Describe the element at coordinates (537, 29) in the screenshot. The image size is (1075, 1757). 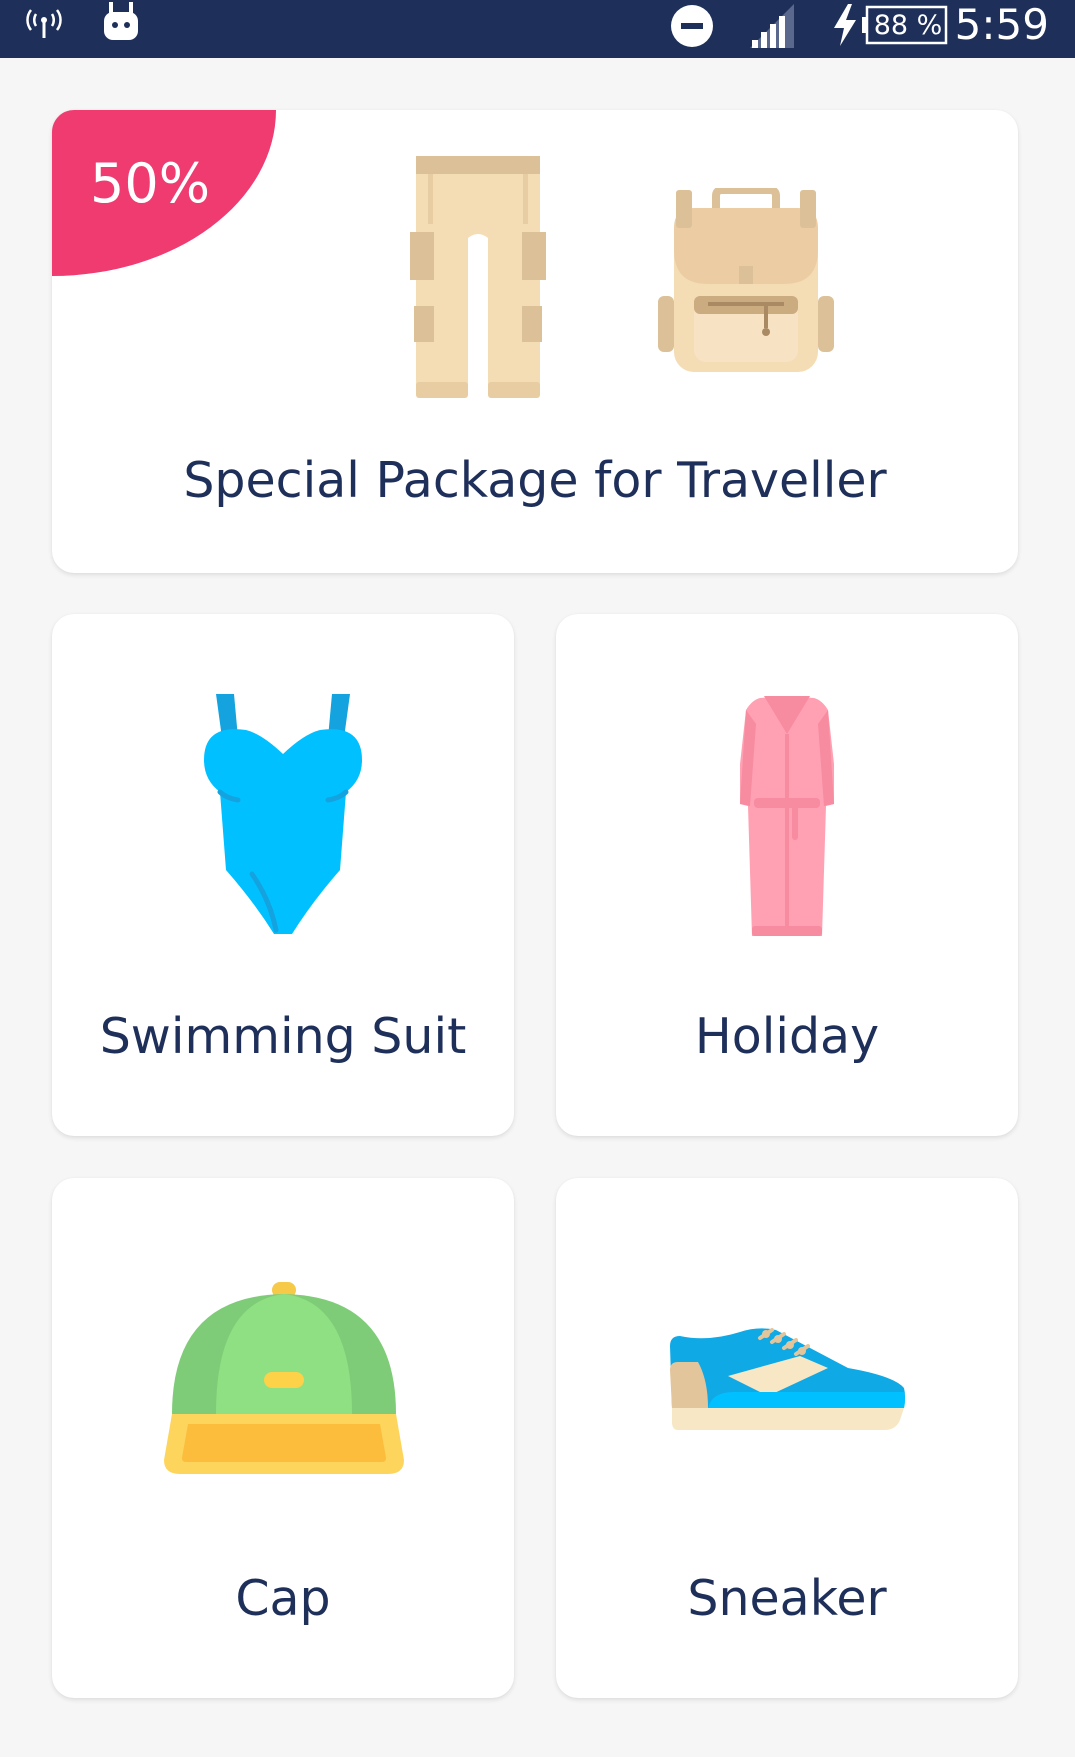
I see `status-bar: 88 % 5:59` at that location.